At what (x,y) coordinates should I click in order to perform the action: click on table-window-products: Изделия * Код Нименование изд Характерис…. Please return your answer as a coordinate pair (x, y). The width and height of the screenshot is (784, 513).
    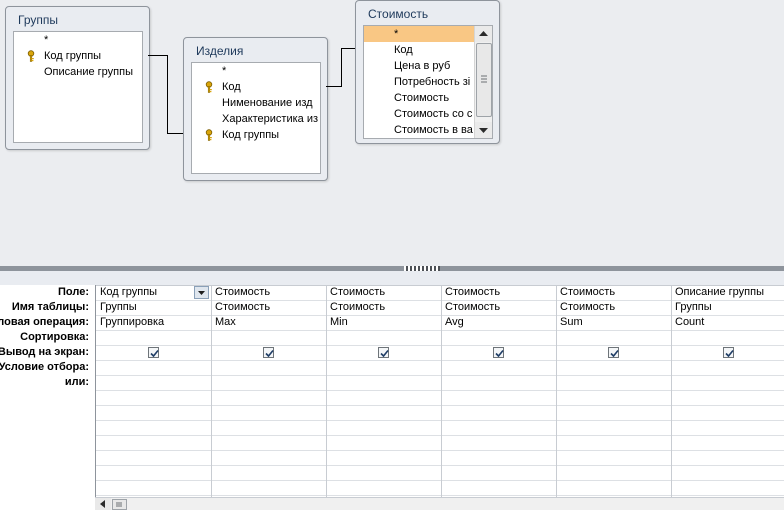
    Looking at the image, I should click on (255, 109).